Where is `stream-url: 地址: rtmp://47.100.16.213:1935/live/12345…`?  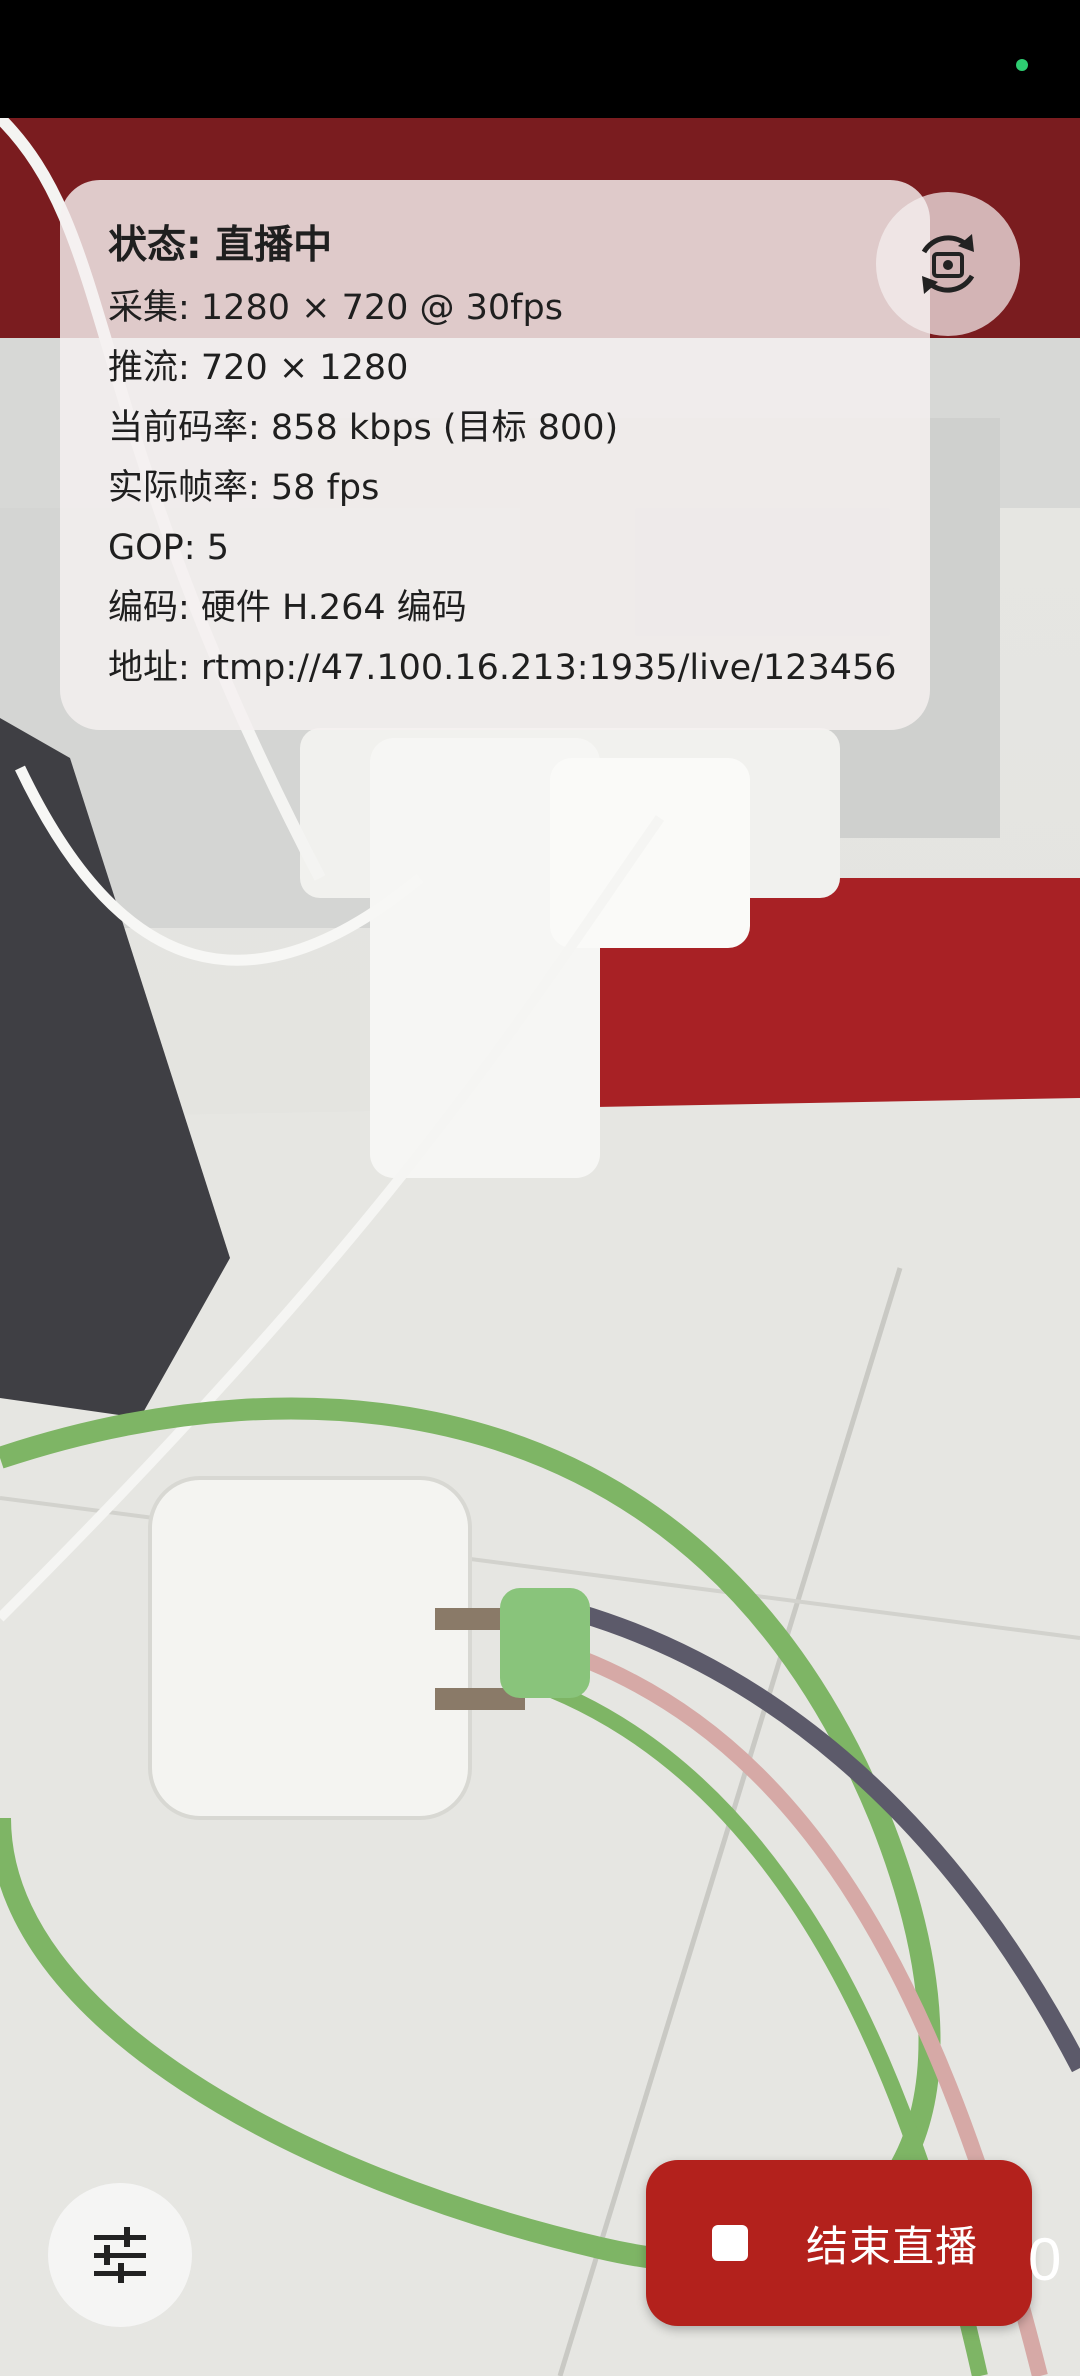 stream-url: 地址: rtmp://47.100.16.213:1935/live/12345… is located at coordinates (502, 668).